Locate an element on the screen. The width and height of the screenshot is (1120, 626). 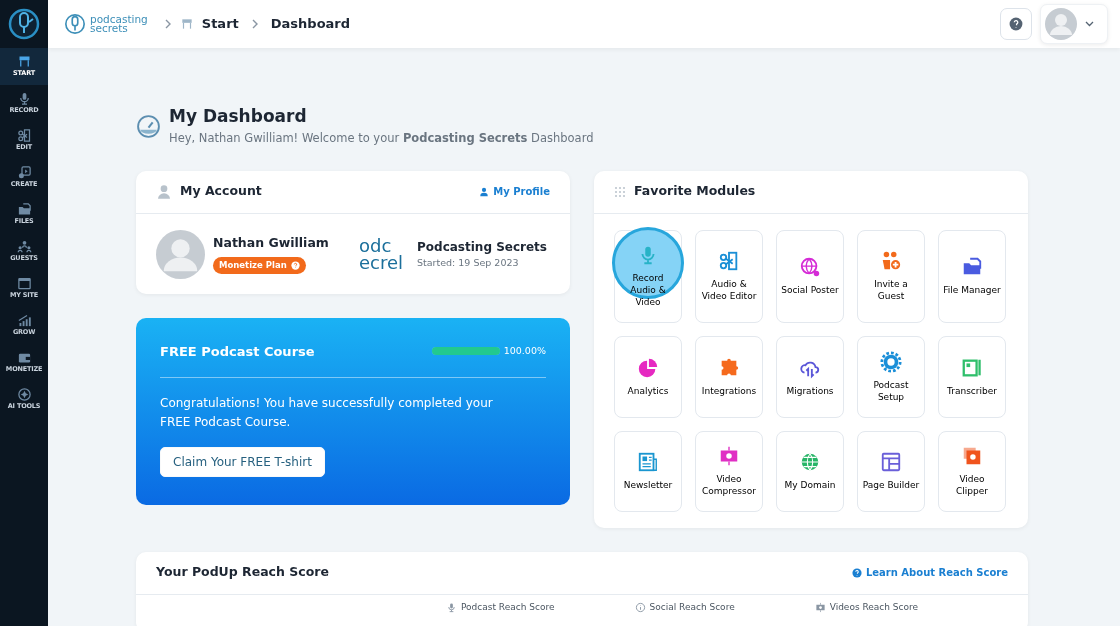
gear-icon is located at coordinates (891, 361).